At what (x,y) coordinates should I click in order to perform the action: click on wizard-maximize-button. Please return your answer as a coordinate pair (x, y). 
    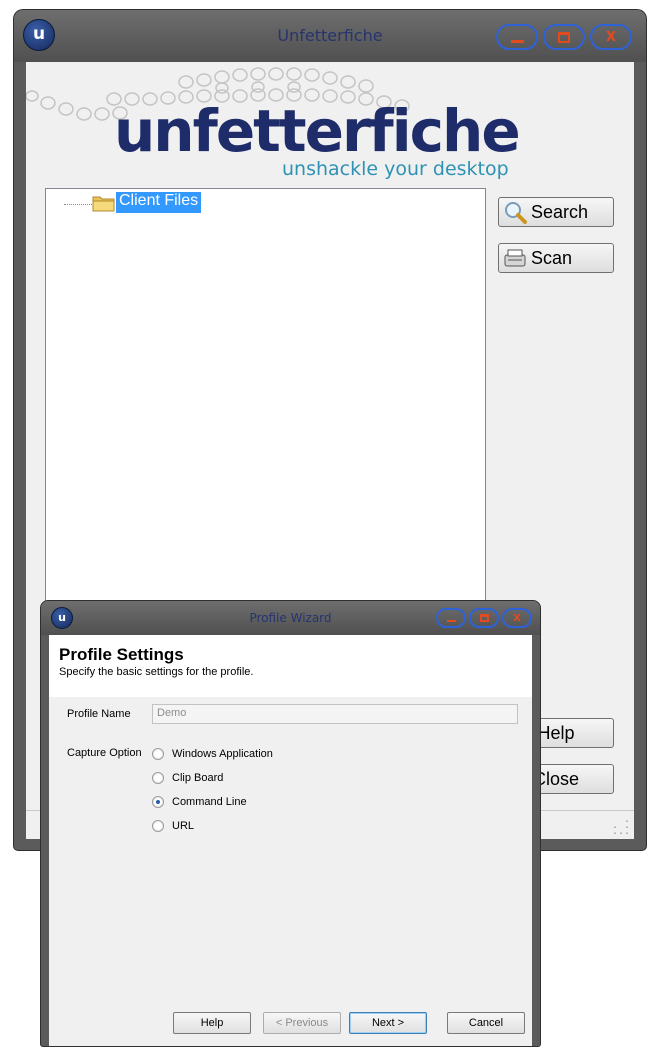
    Looking at the image, I should click on (484, 618).